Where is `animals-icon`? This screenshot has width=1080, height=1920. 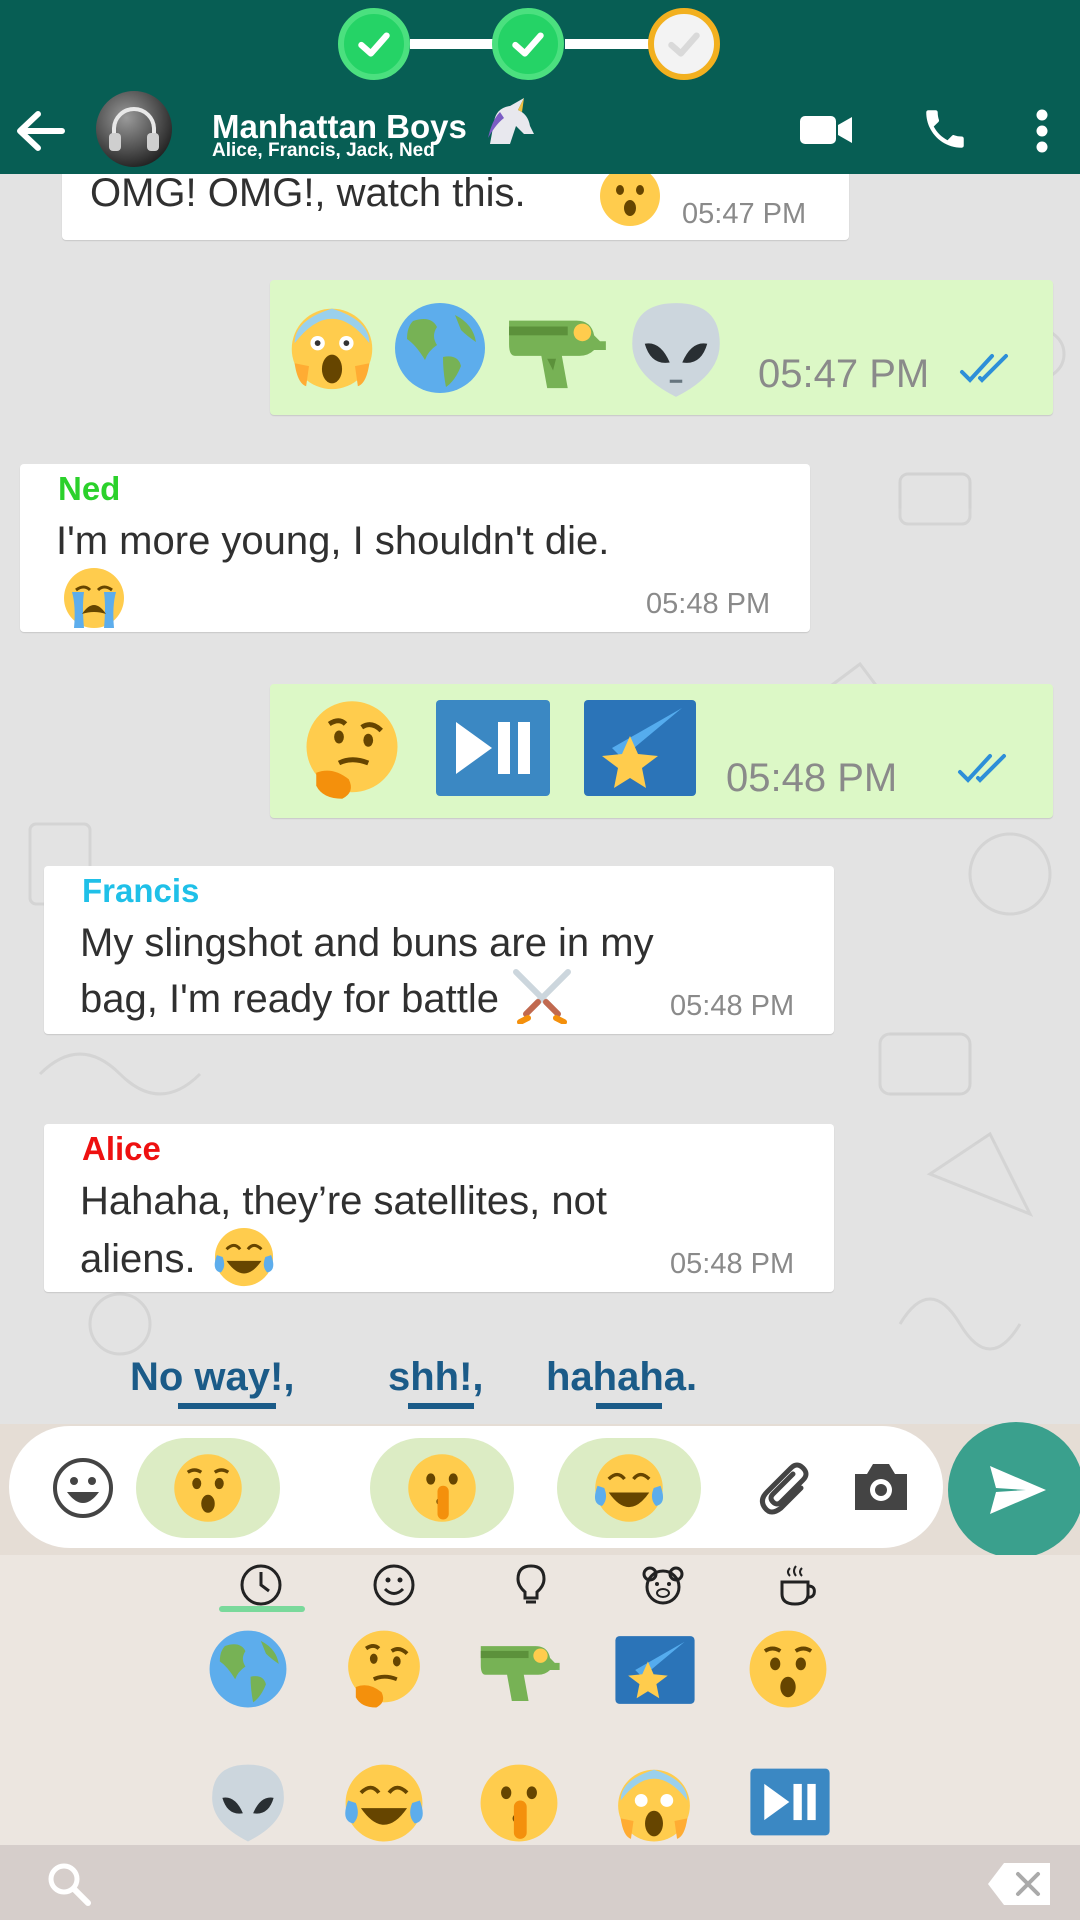 animals-icon is located at coordinates (663, 1585).